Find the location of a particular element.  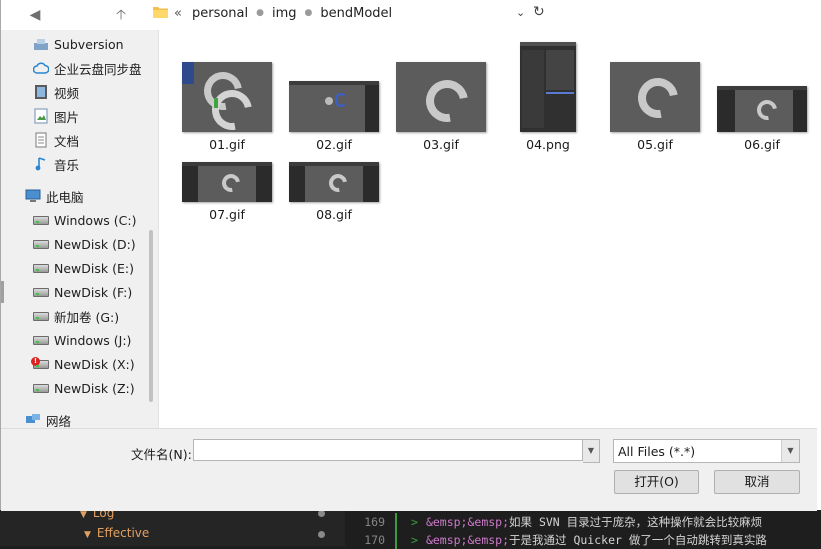

file-item: 05.gif is located at coordinates (655, 107).